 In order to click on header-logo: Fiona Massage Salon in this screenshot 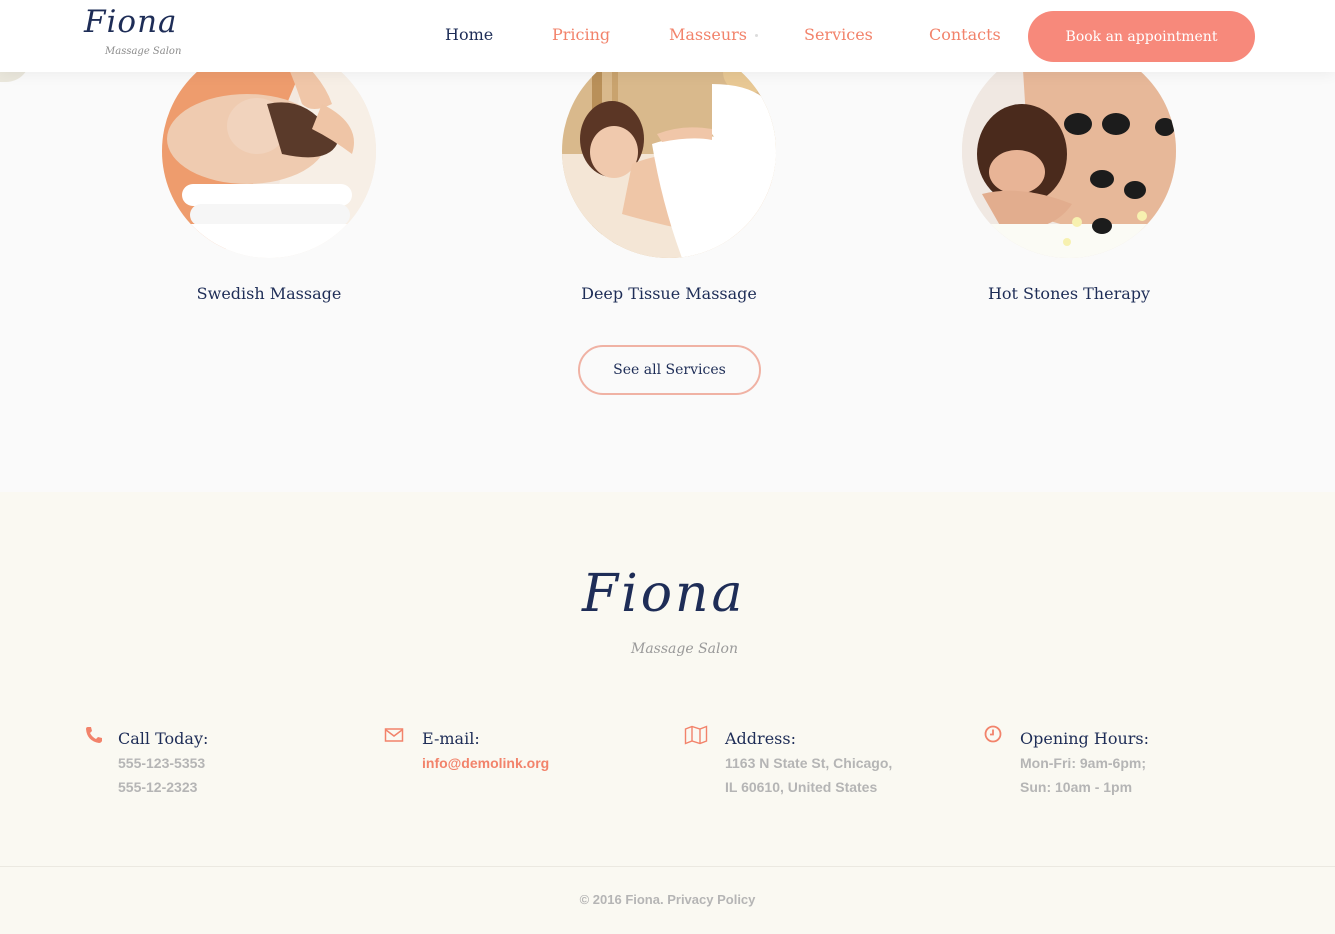, I will do `click(139, 34)`.